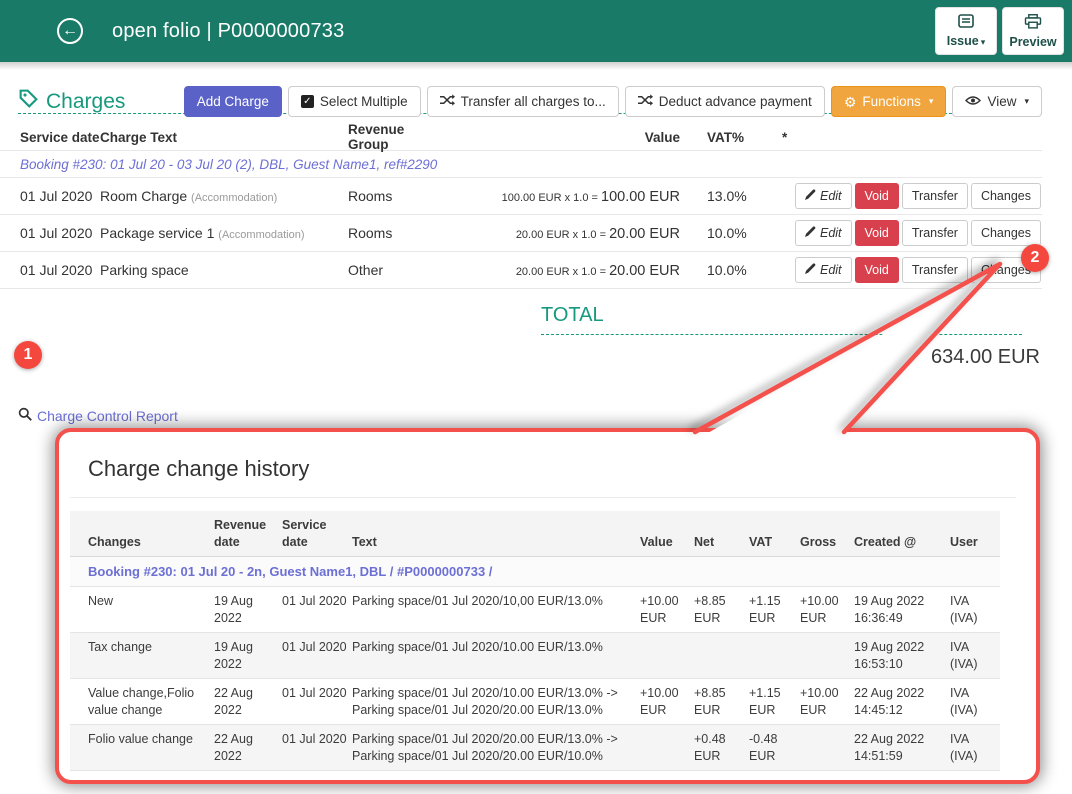 The image size is (1072, 794). I want to click on cell-gross, so click(827, 655).